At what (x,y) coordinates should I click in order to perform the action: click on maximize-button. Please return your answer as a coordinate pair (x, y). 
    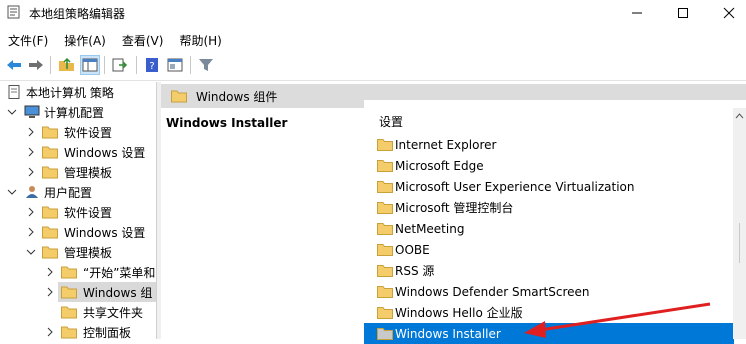
    Looking at the image, I should click on (683, 13).